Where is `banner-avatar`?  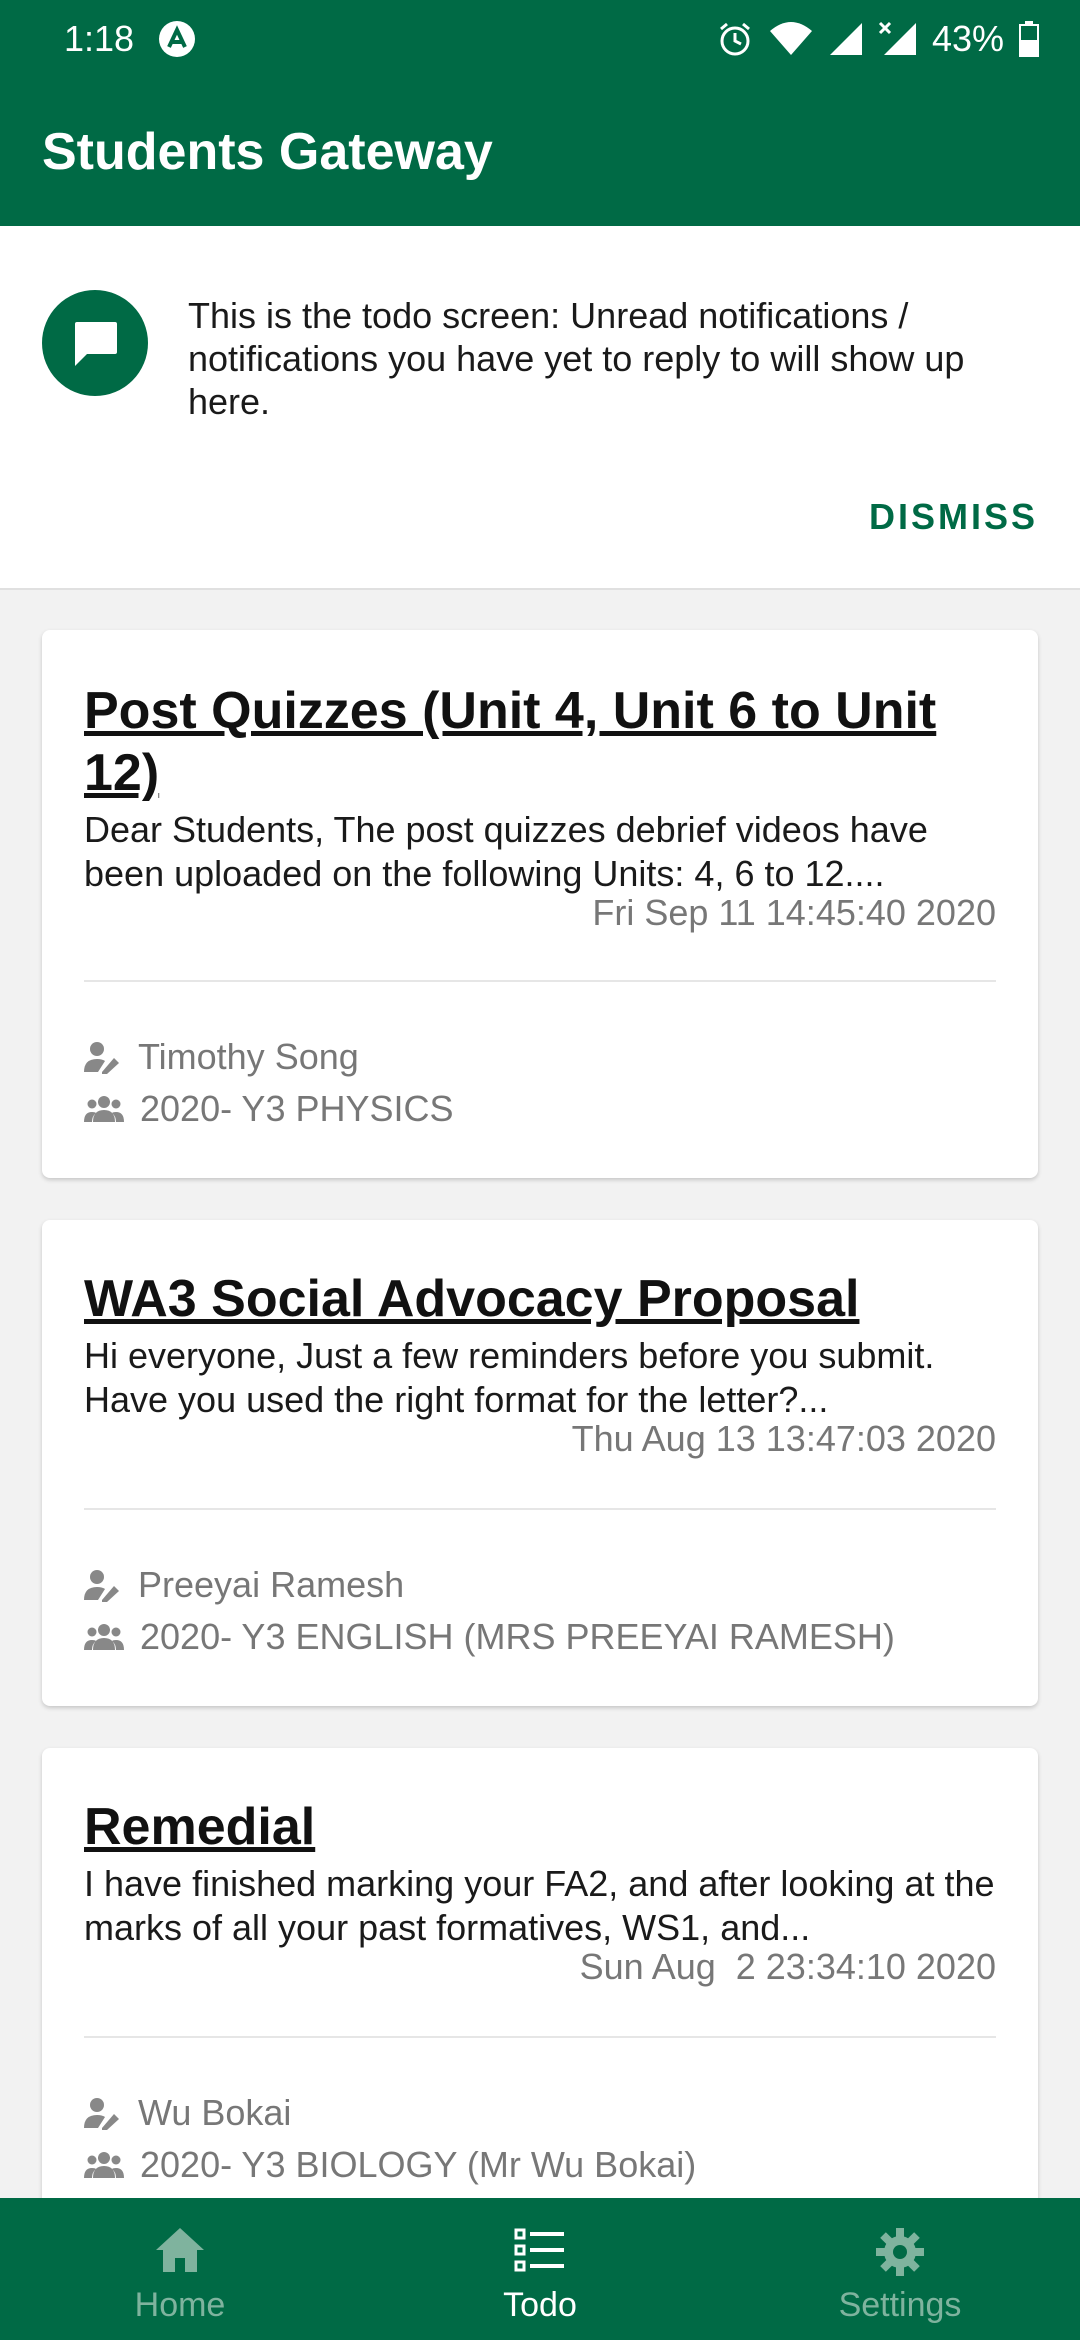
banner-avatar is located at coordinates (95, 343).